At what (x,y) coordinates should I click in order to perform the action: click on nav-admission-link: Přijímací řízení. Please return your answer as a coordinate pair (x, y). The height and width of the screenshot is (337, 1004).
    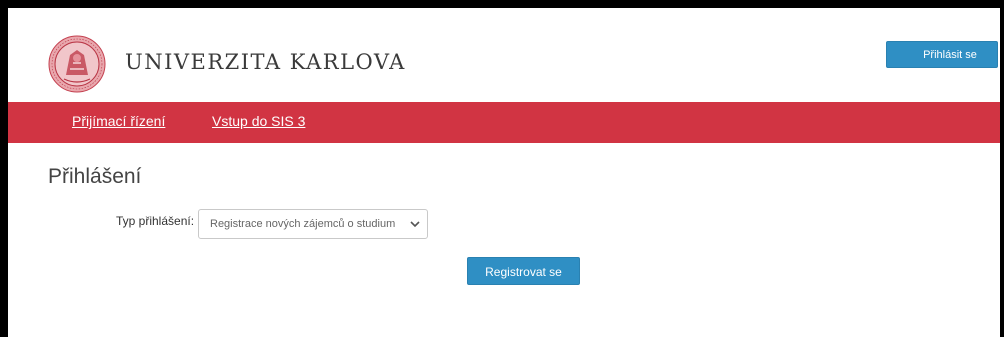
    Looking at the image, I should click on (118, 121).